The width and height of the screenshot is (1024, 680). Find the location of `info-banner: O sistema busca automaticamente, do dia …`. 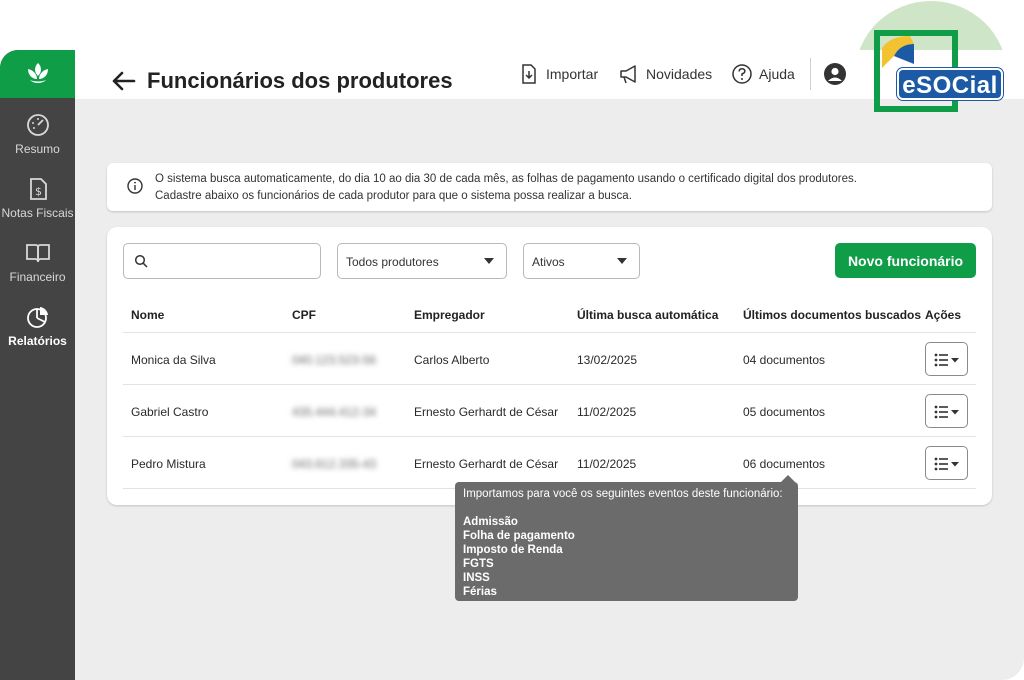

info-banner: O sistema busca automaticamente, do dia … is located at coordinates (549, 187).